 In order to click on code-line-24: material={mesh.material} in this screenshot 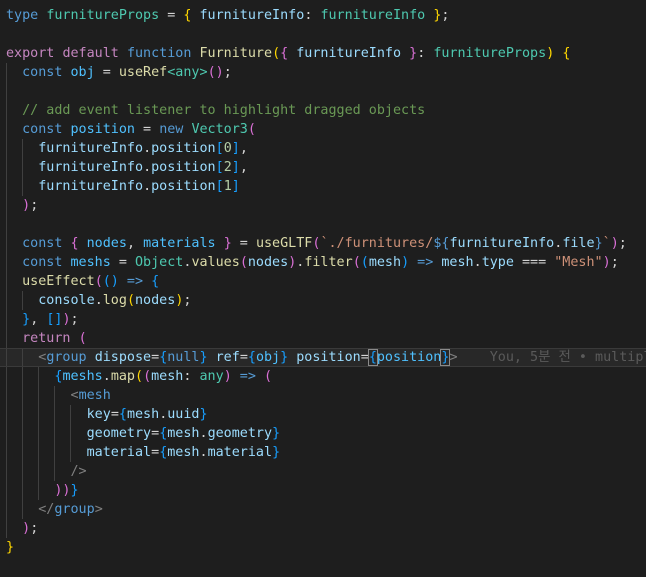, I will do `click(323, 452)`.